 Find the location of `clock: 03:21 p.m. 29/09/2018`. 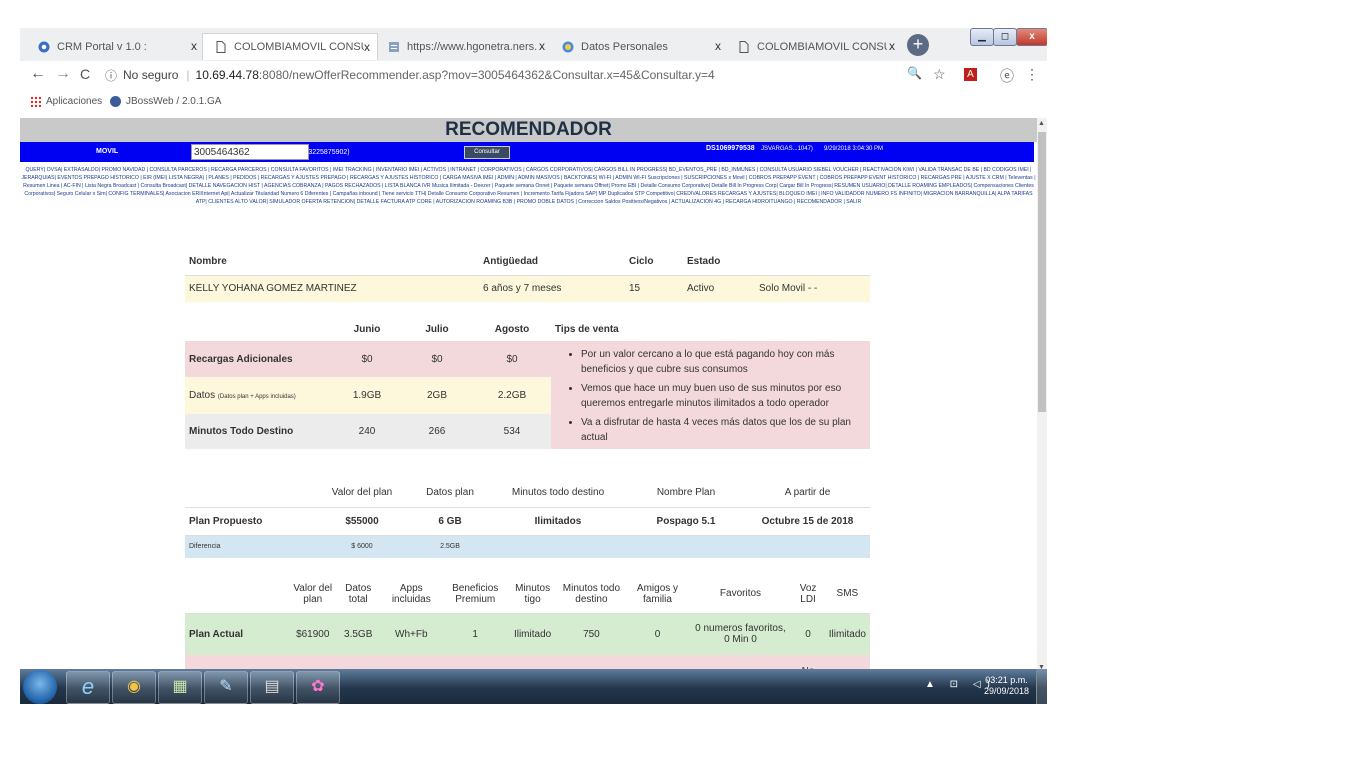

clock: 03:21 p.m. 29/09/2018 is located at coordinates (1006, 686).